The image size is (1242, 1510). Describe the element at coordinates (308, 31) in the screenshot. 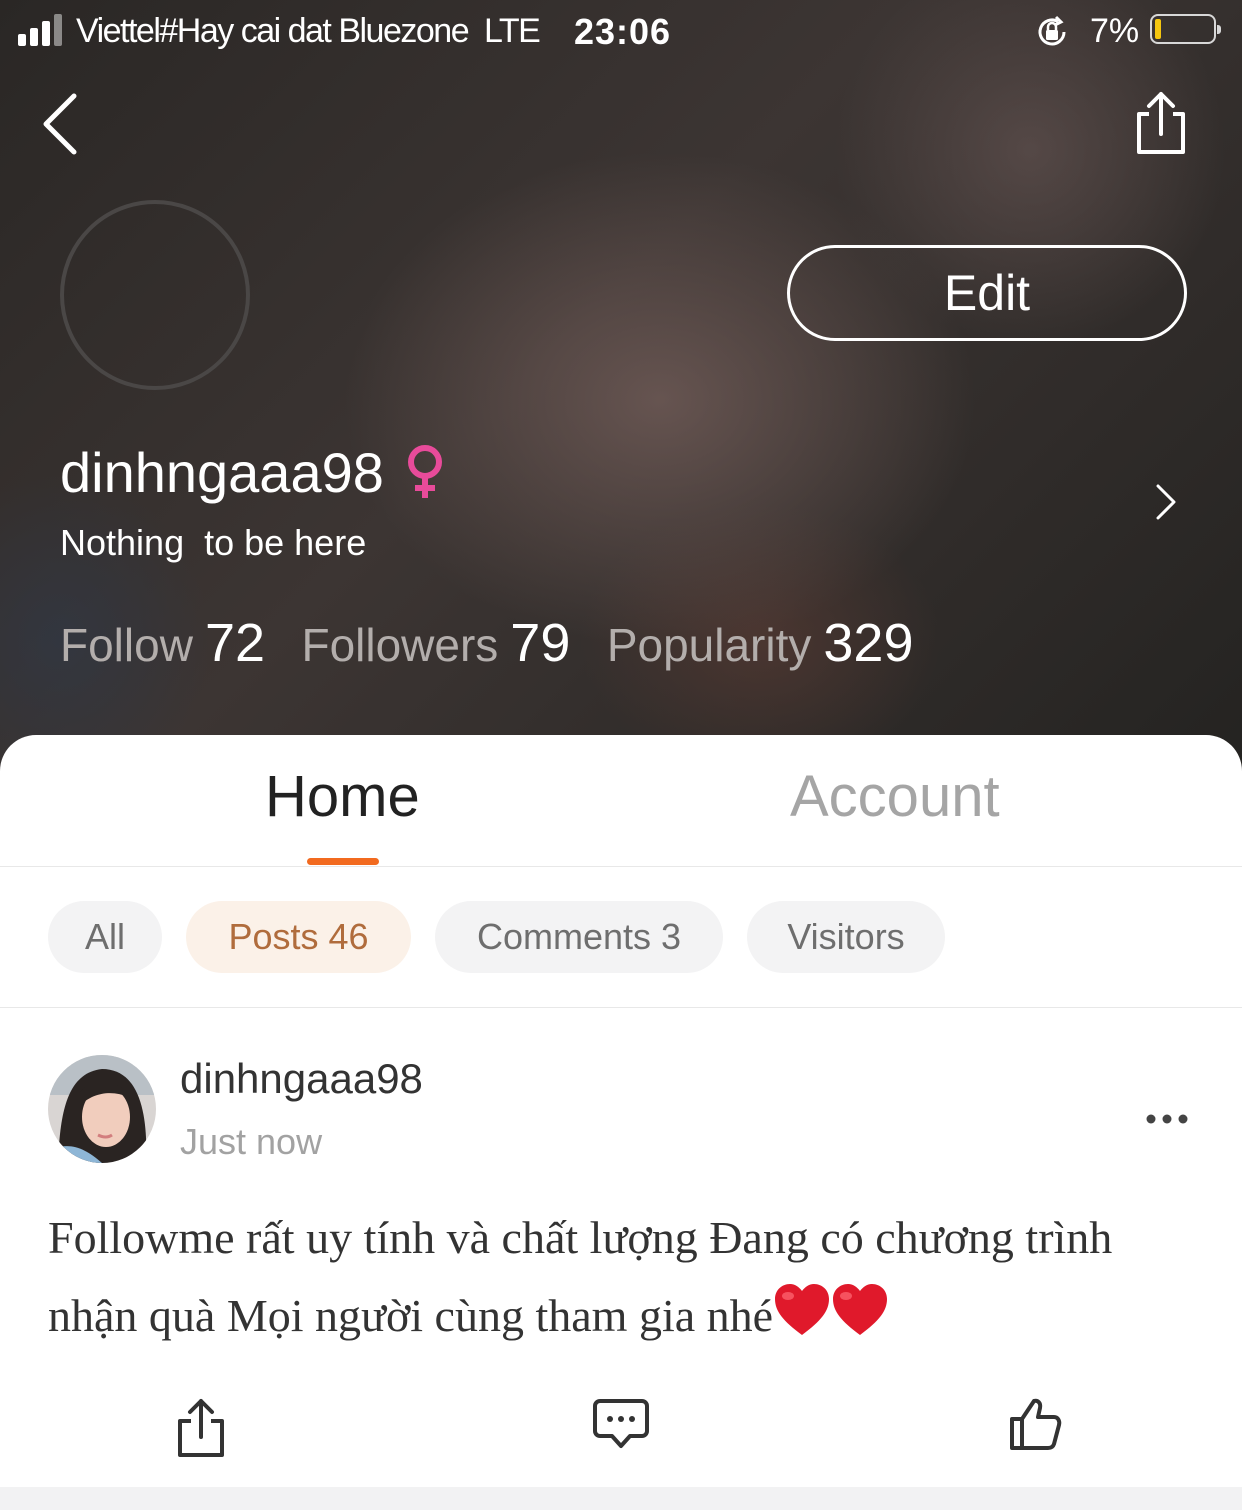

I see `carrier-name: Viettel#Hay cai dat Bluezone LTE` at that location.